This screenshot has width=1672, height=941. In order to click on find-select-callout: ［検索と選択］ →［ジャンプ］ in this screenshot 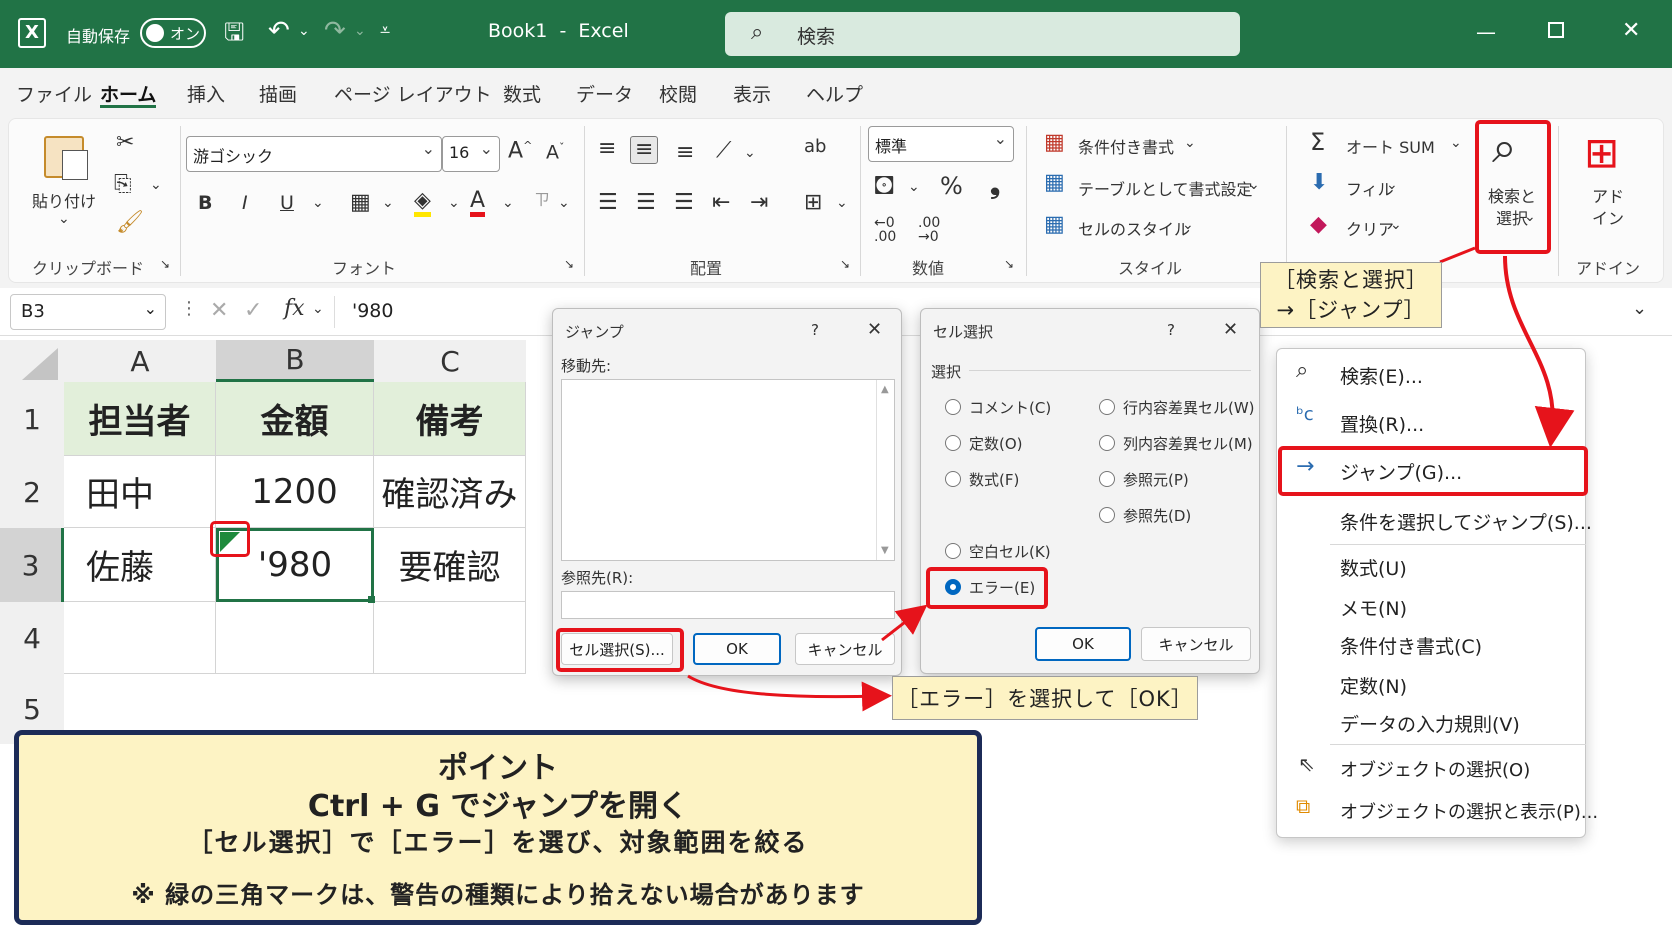, I will do `click(1351, 295)`.